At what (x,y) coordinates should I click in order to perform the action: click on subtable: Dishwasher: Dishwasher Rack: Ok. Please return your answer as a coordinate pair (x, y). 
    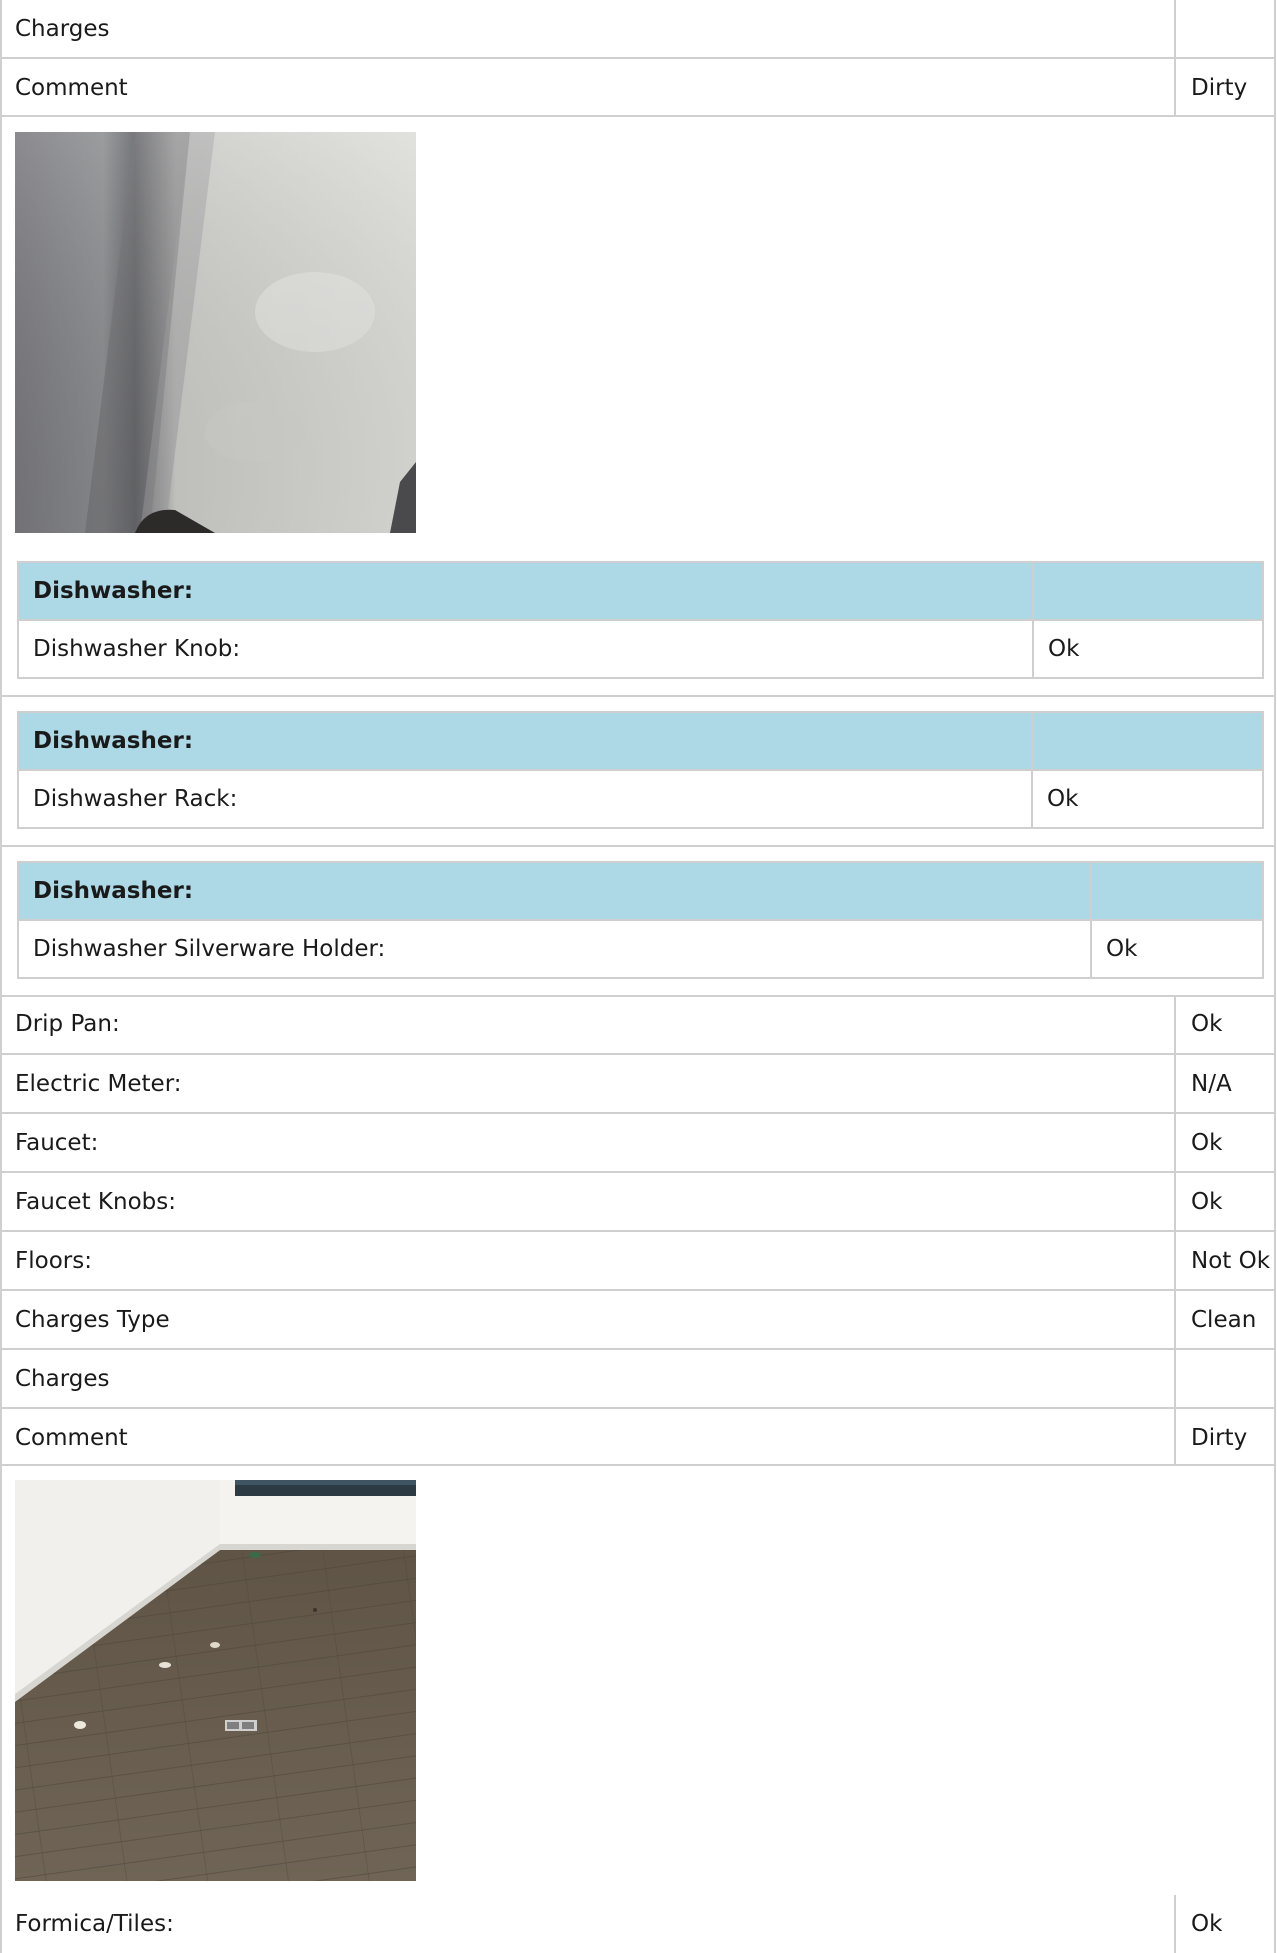
    Looking at the image, I should click on (640, 770).